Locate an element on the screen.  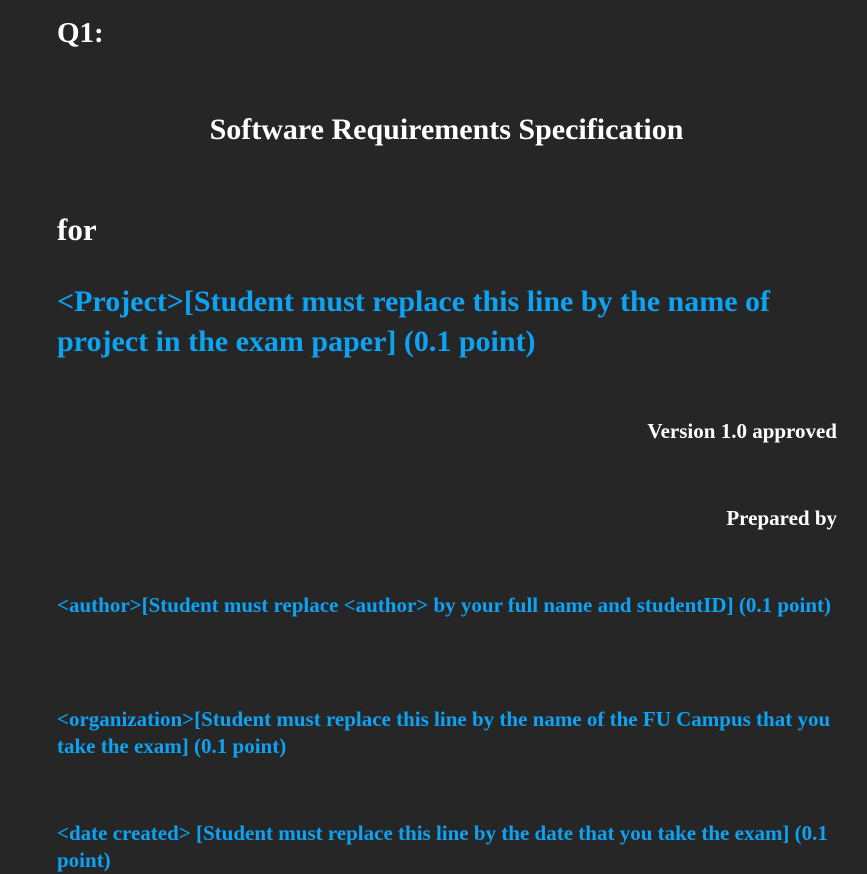
question-label: Q1: is located at coordinates (80, 33).